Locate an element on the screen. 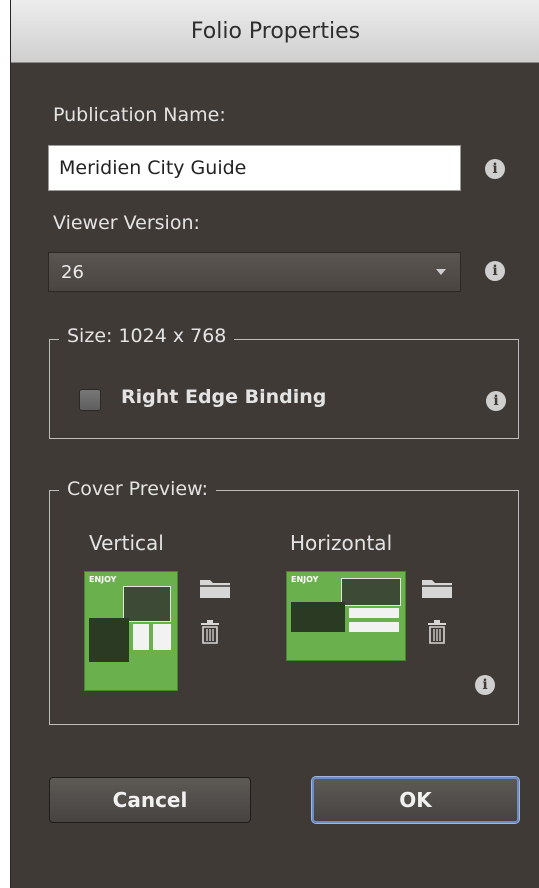 The height and width of the screenshot is (888, 539). vertical-trash-icon is located at coordinates (210, 632).